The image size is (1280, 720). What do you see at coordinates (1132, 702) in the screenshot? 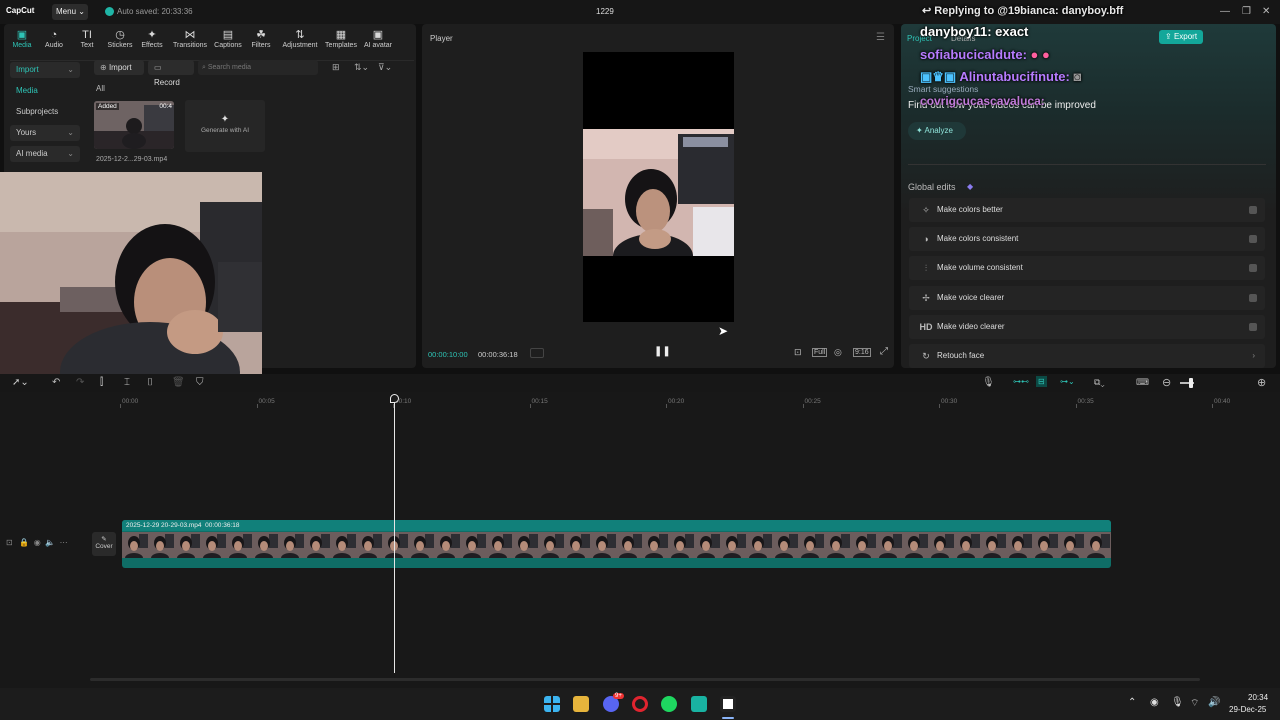
I see `chevron-up-icon: ⌃` at bounding box center [1132, 702].